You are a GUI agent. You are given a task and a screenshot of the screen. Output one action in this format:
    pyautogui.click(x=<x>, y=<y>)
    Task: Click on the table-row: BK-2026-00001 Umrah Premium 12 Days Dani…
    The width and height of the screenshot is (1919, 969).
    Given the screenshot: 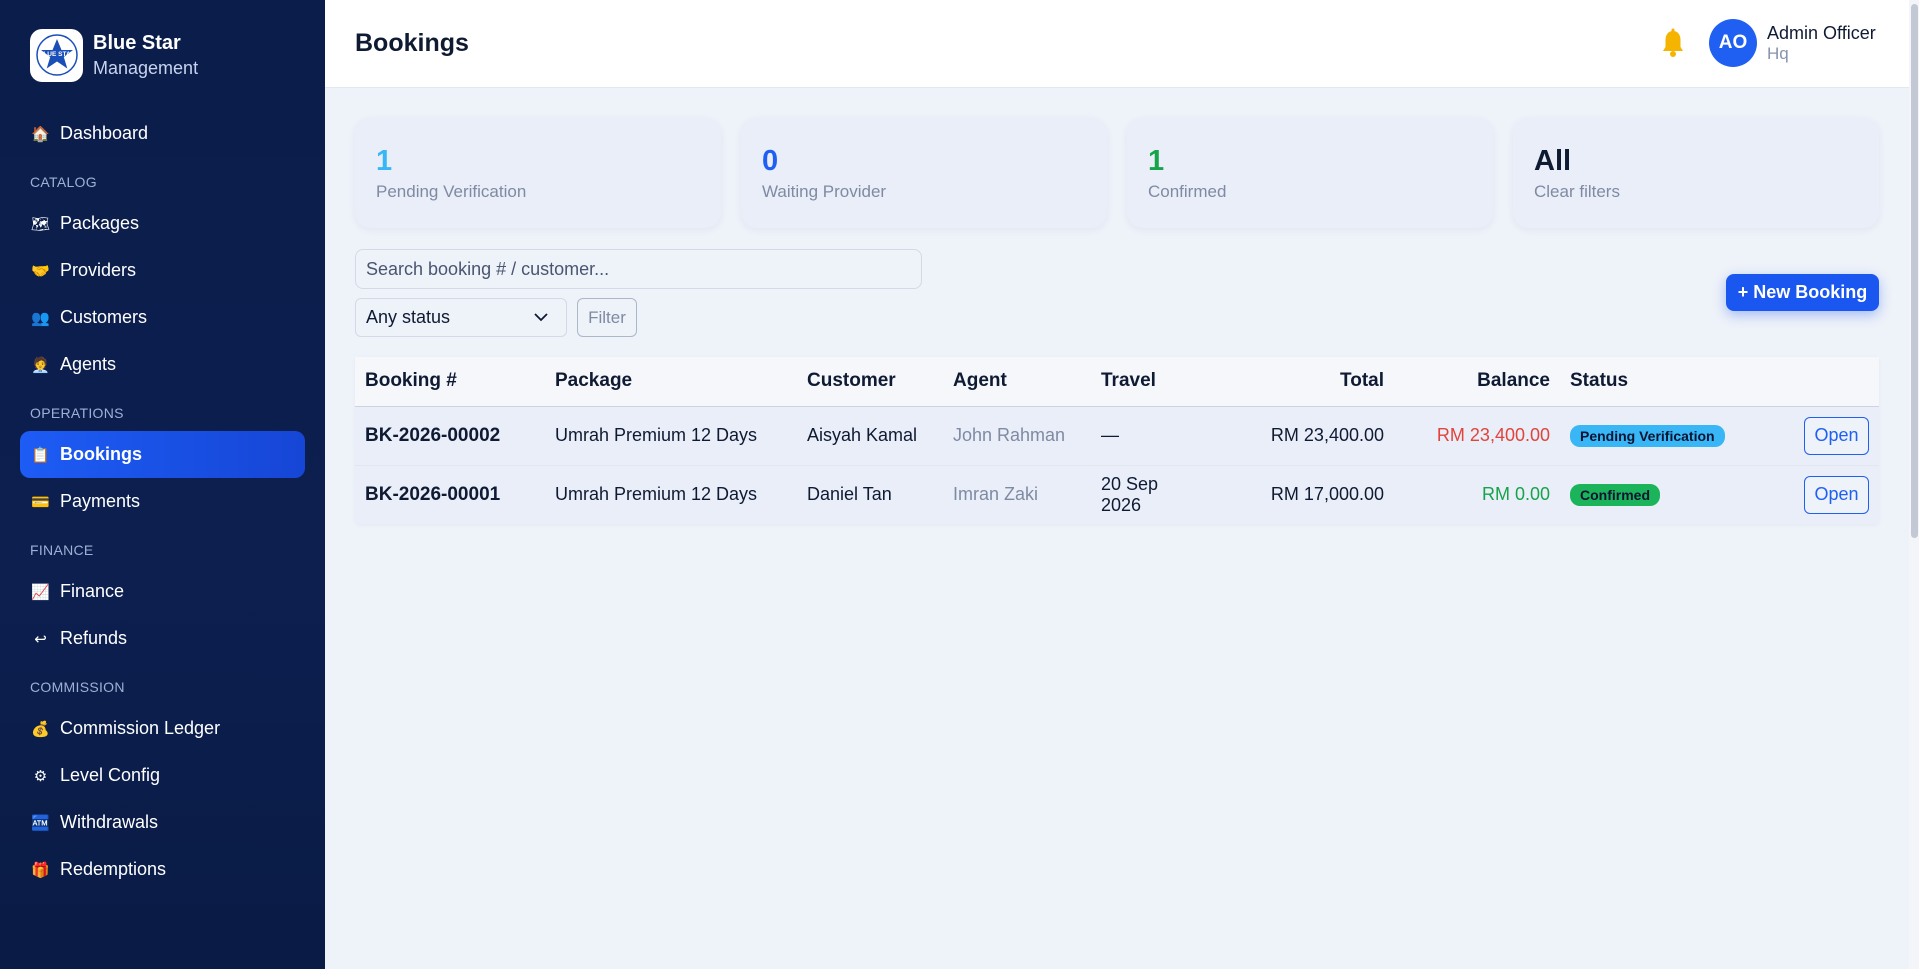 What is the action you would take?
    pyautogui.click(x=1117, y=494)
    